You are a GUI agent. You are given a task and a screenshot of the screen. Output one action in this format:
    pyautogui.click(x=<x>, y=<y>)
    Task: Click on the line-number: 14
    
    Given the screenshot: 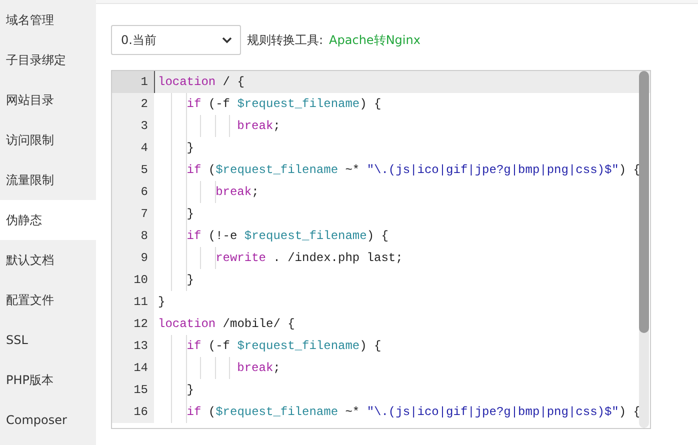 What is the action you would take?
    pyautogui.click(x=133, y=368)
    